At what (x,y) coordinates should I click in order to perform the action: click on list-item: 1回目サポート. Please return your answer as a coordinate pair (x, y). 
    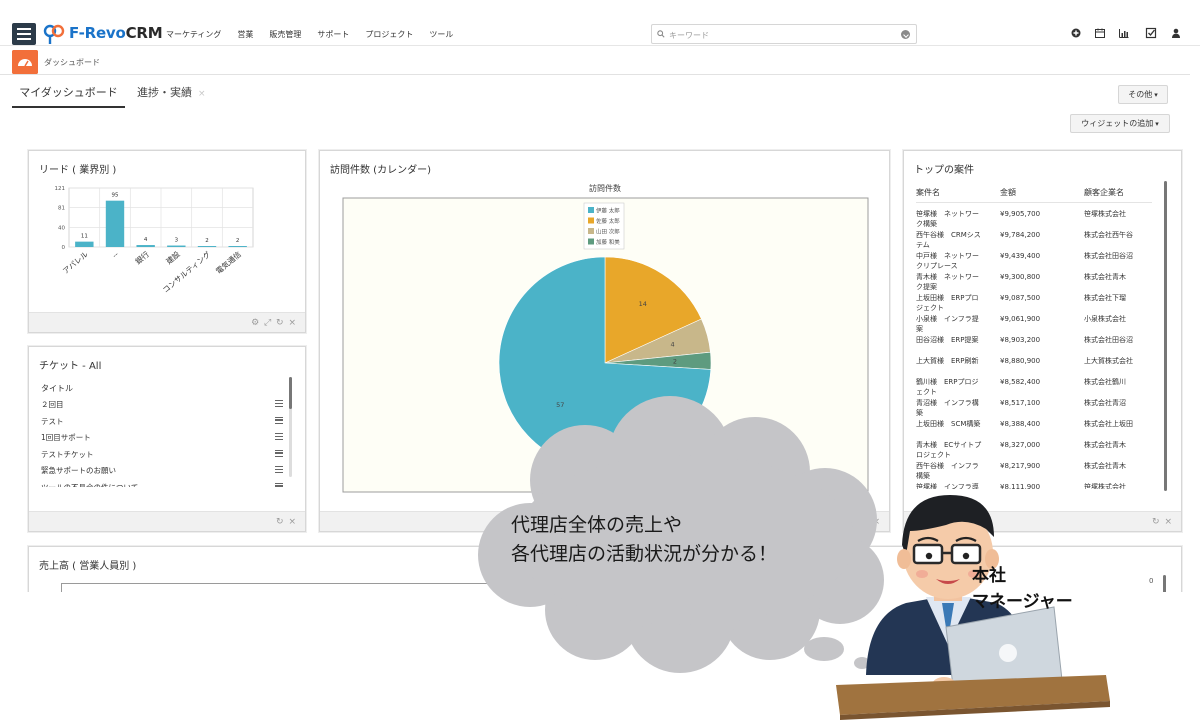
    Looking at the image, I should click on (165, 440).